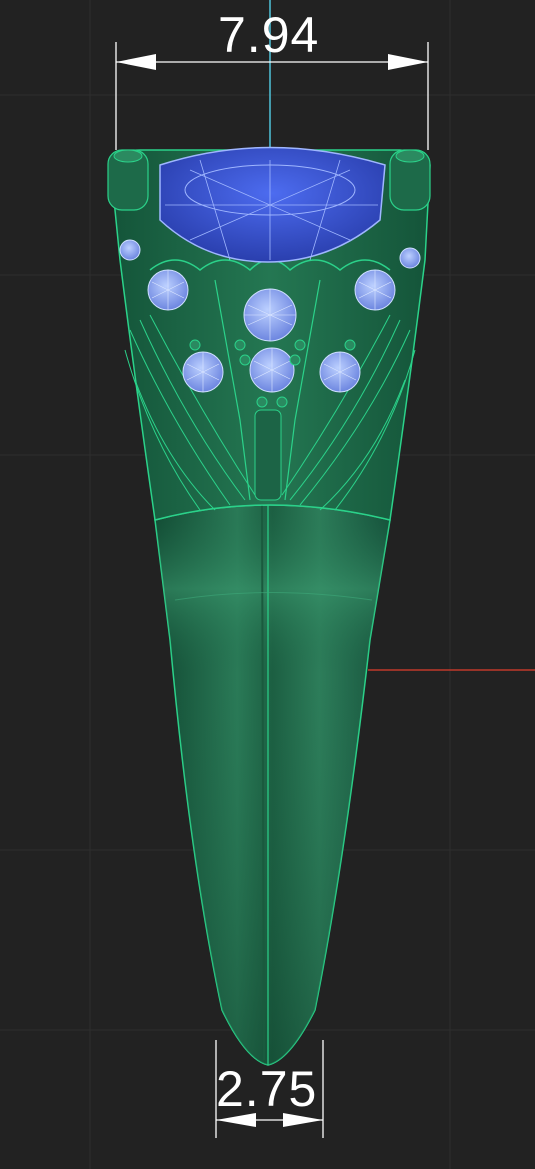 This screenshot has height=1169, width=535. What do you see at coordinates (268, 35) in the screenshot?
I see `dimension-top-value: 7.94` at bounding box center [268, 35].